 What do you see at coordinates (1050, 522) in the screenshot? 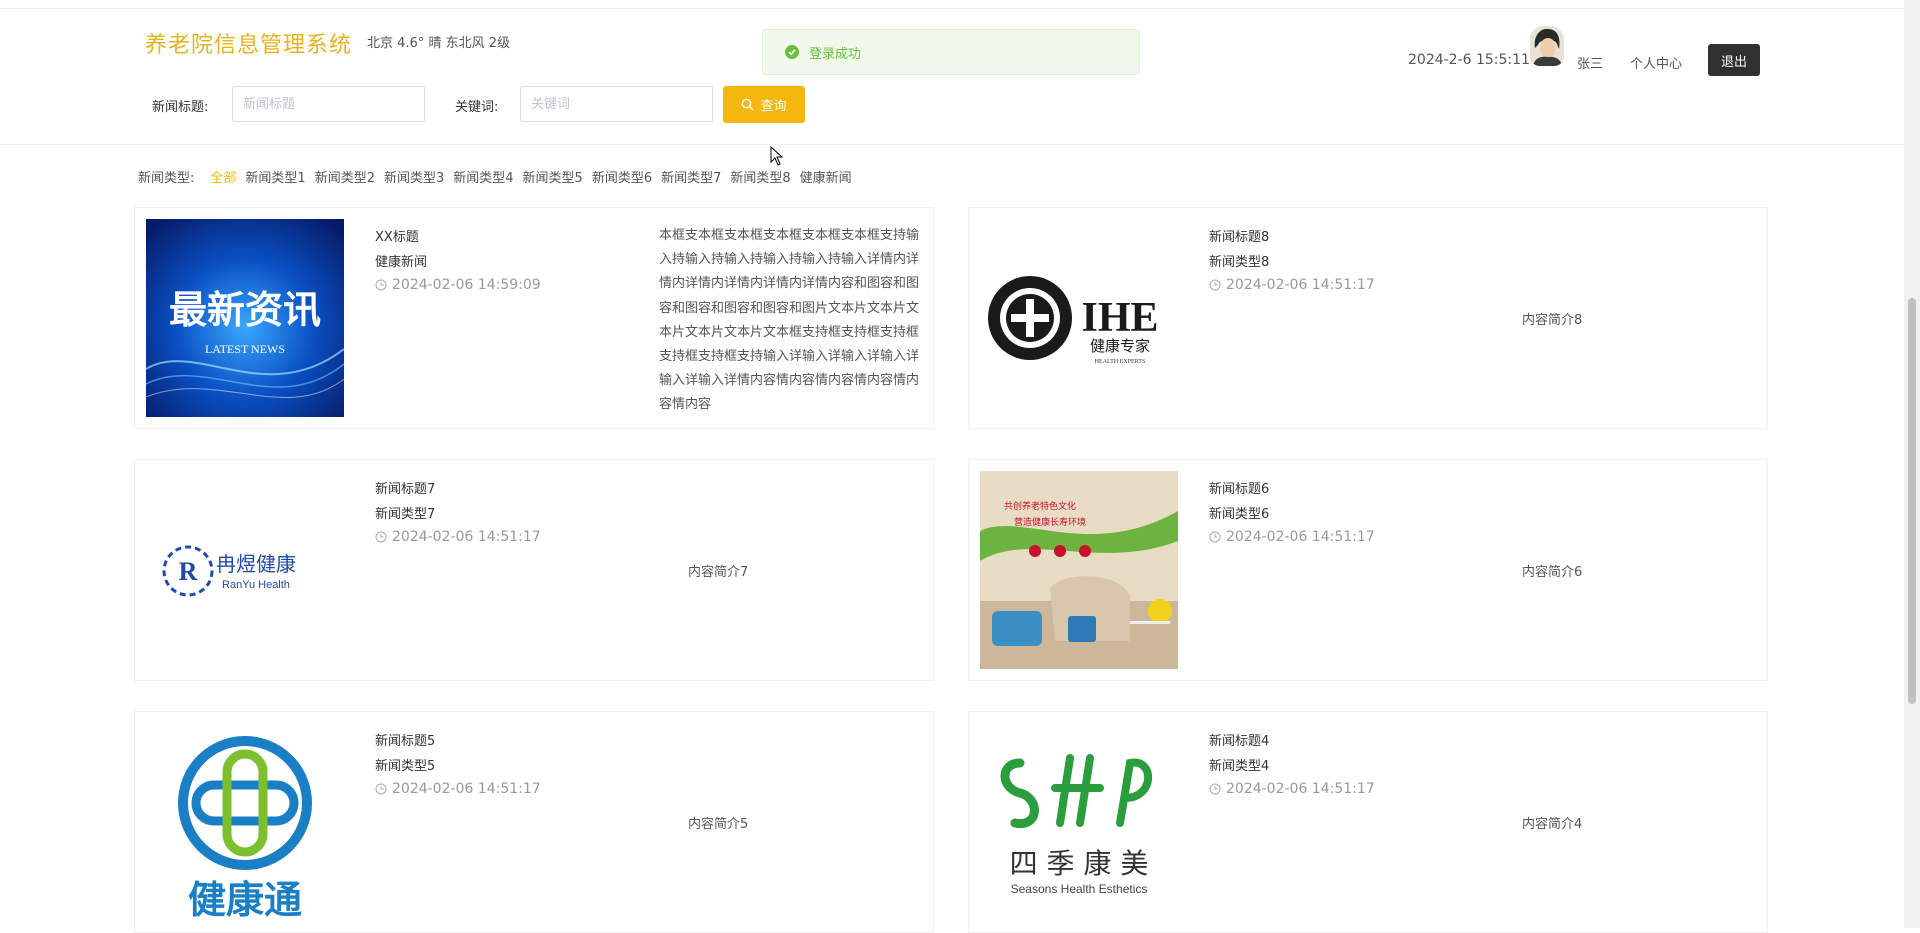
I see `room-banner-2: 营造健康长寿环境` at bounding box center [1050, 522].